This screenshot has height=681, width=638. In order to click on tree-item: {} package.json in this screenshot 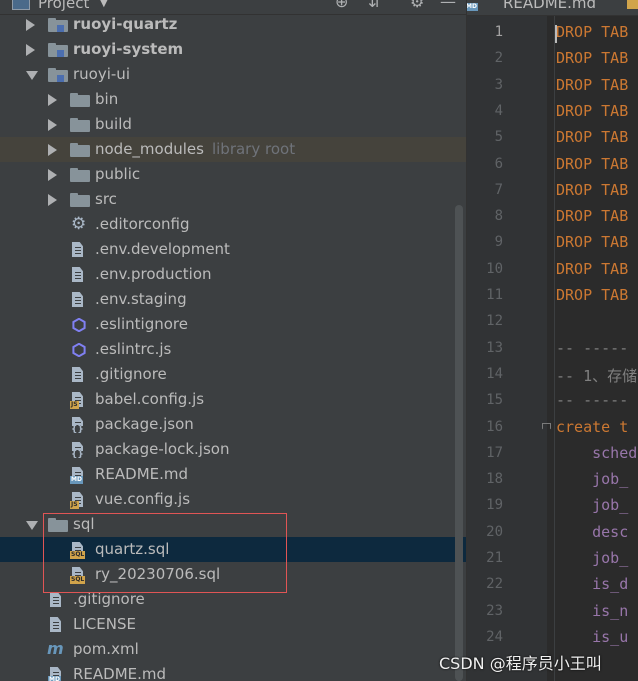, I will do `click(233, 424)`.